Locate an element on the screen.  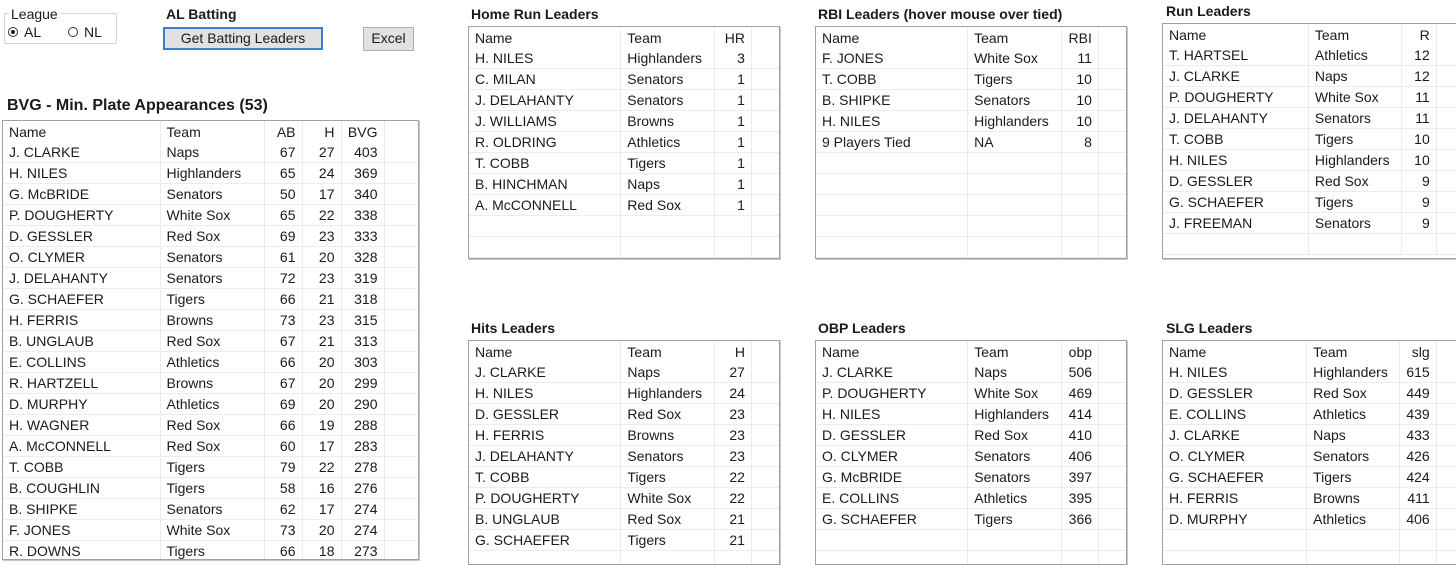
table-row: H. FERRISBrowns7323315 is located at coordinates (210, 320).